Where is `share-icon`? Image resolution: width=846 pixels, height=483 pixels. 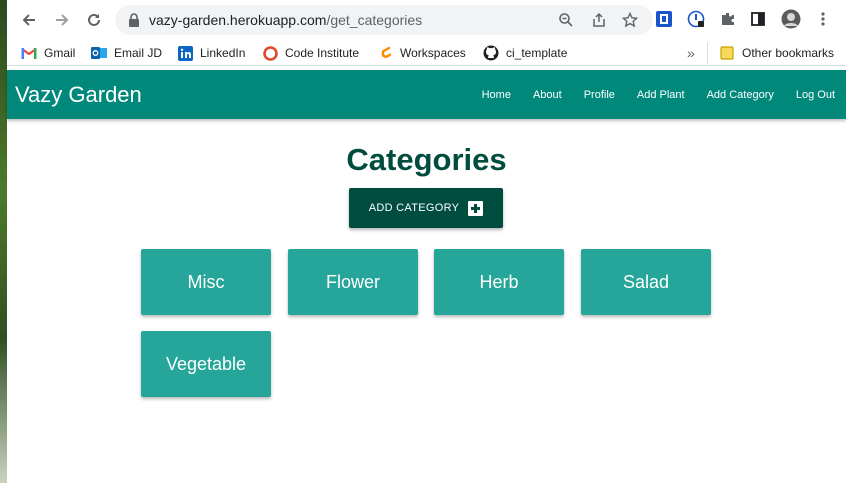
share-icon is located at coordinates (599, 20).